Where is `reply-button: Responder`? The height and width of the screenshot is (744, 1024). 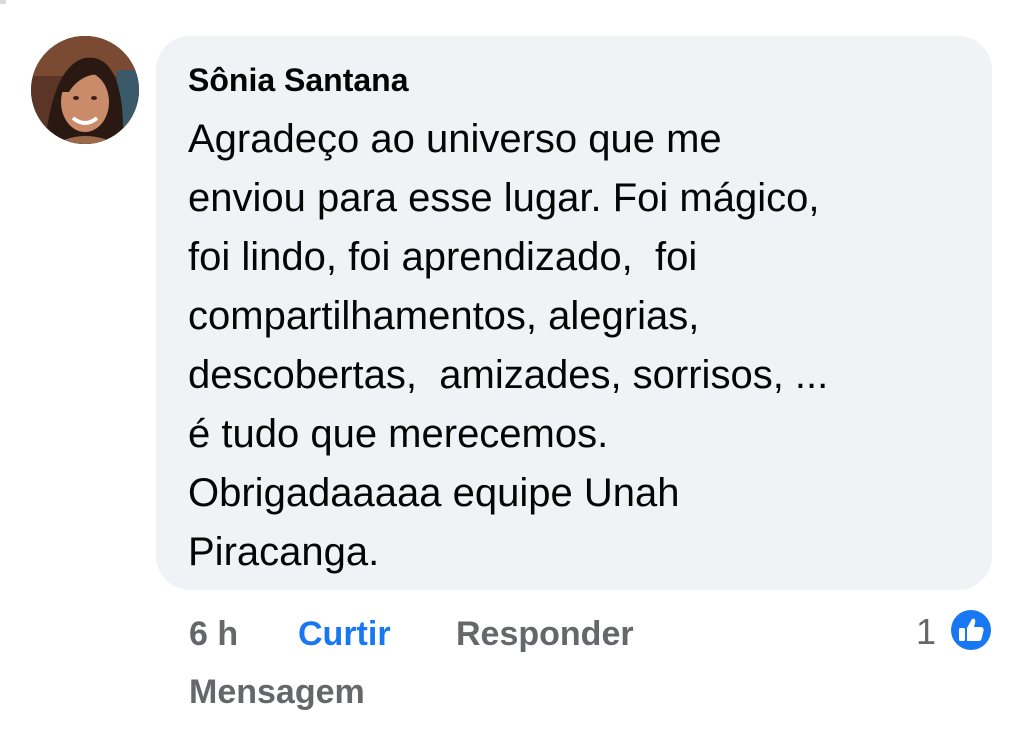
reply-button: Responder is located at coordinates (545, 634).